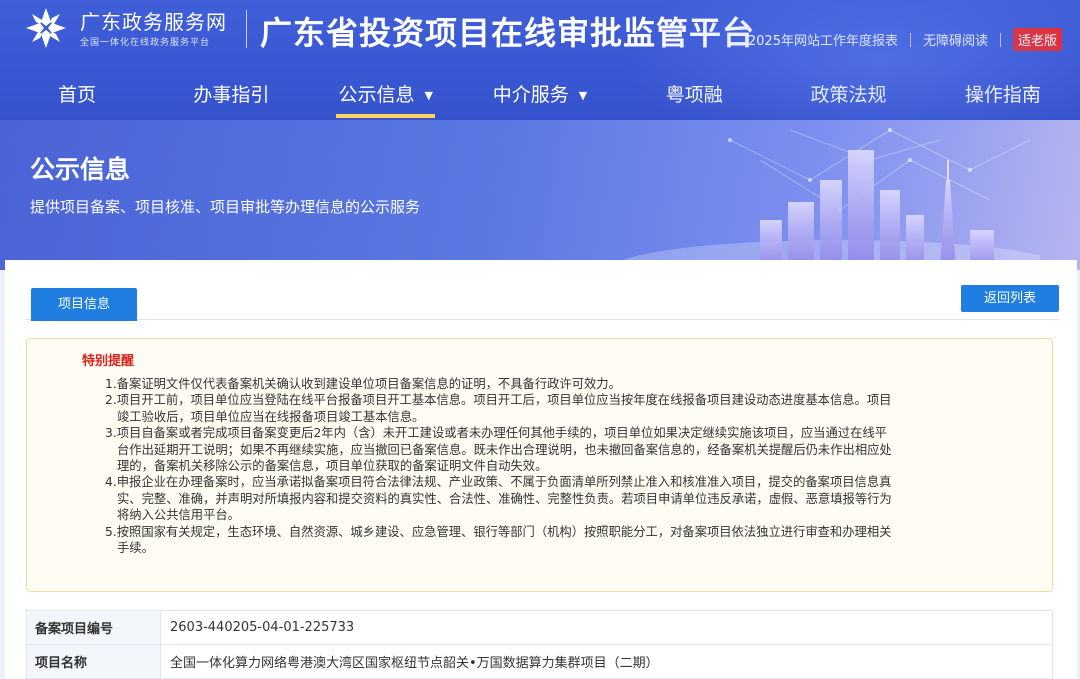 Image resolution: width=1080 pixels, height=679 pixels. I want to click on nav-item-manual: 操作指南, so click(1003, 95).